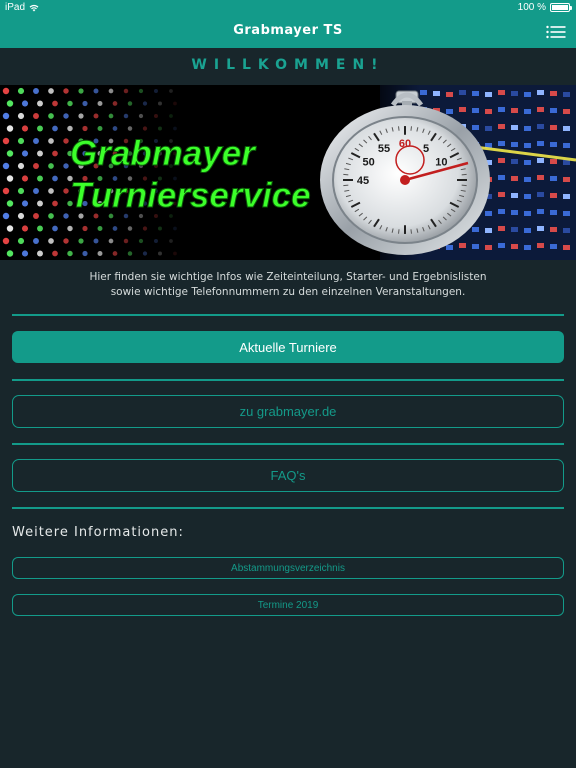  Describe the element at coordinates (369, 163) in the screenshot. I see `watch-number: 50` at that location.